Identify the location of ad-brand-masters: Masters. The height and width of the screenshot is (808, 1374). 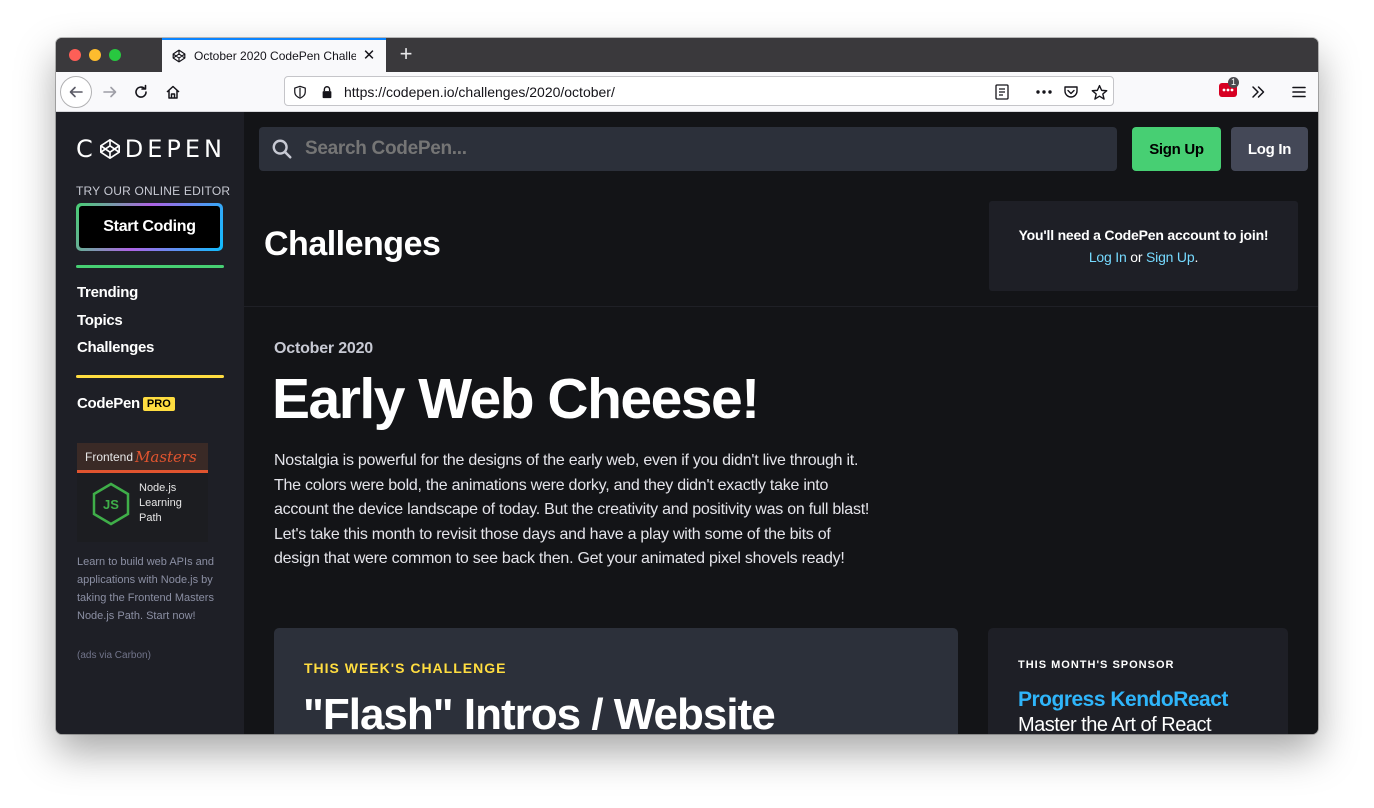
(166, 456).